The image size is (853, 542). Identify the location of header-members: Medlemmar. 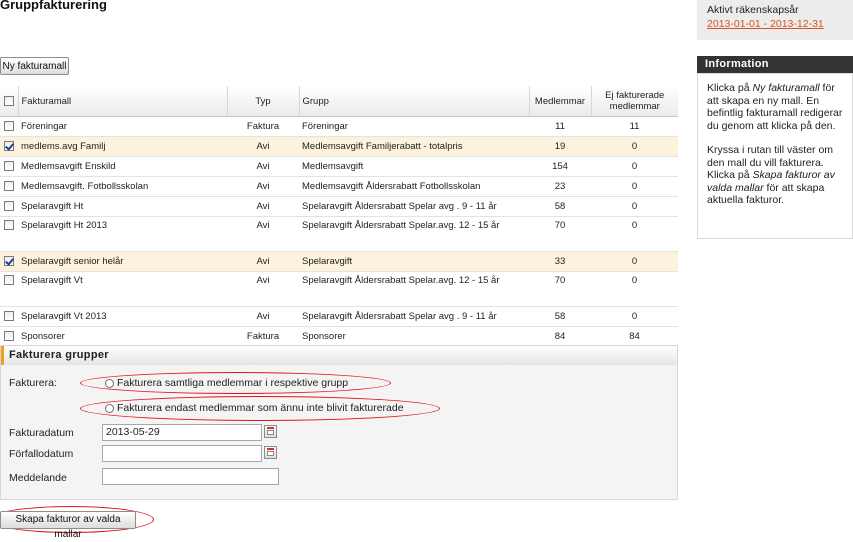
(560, 101).